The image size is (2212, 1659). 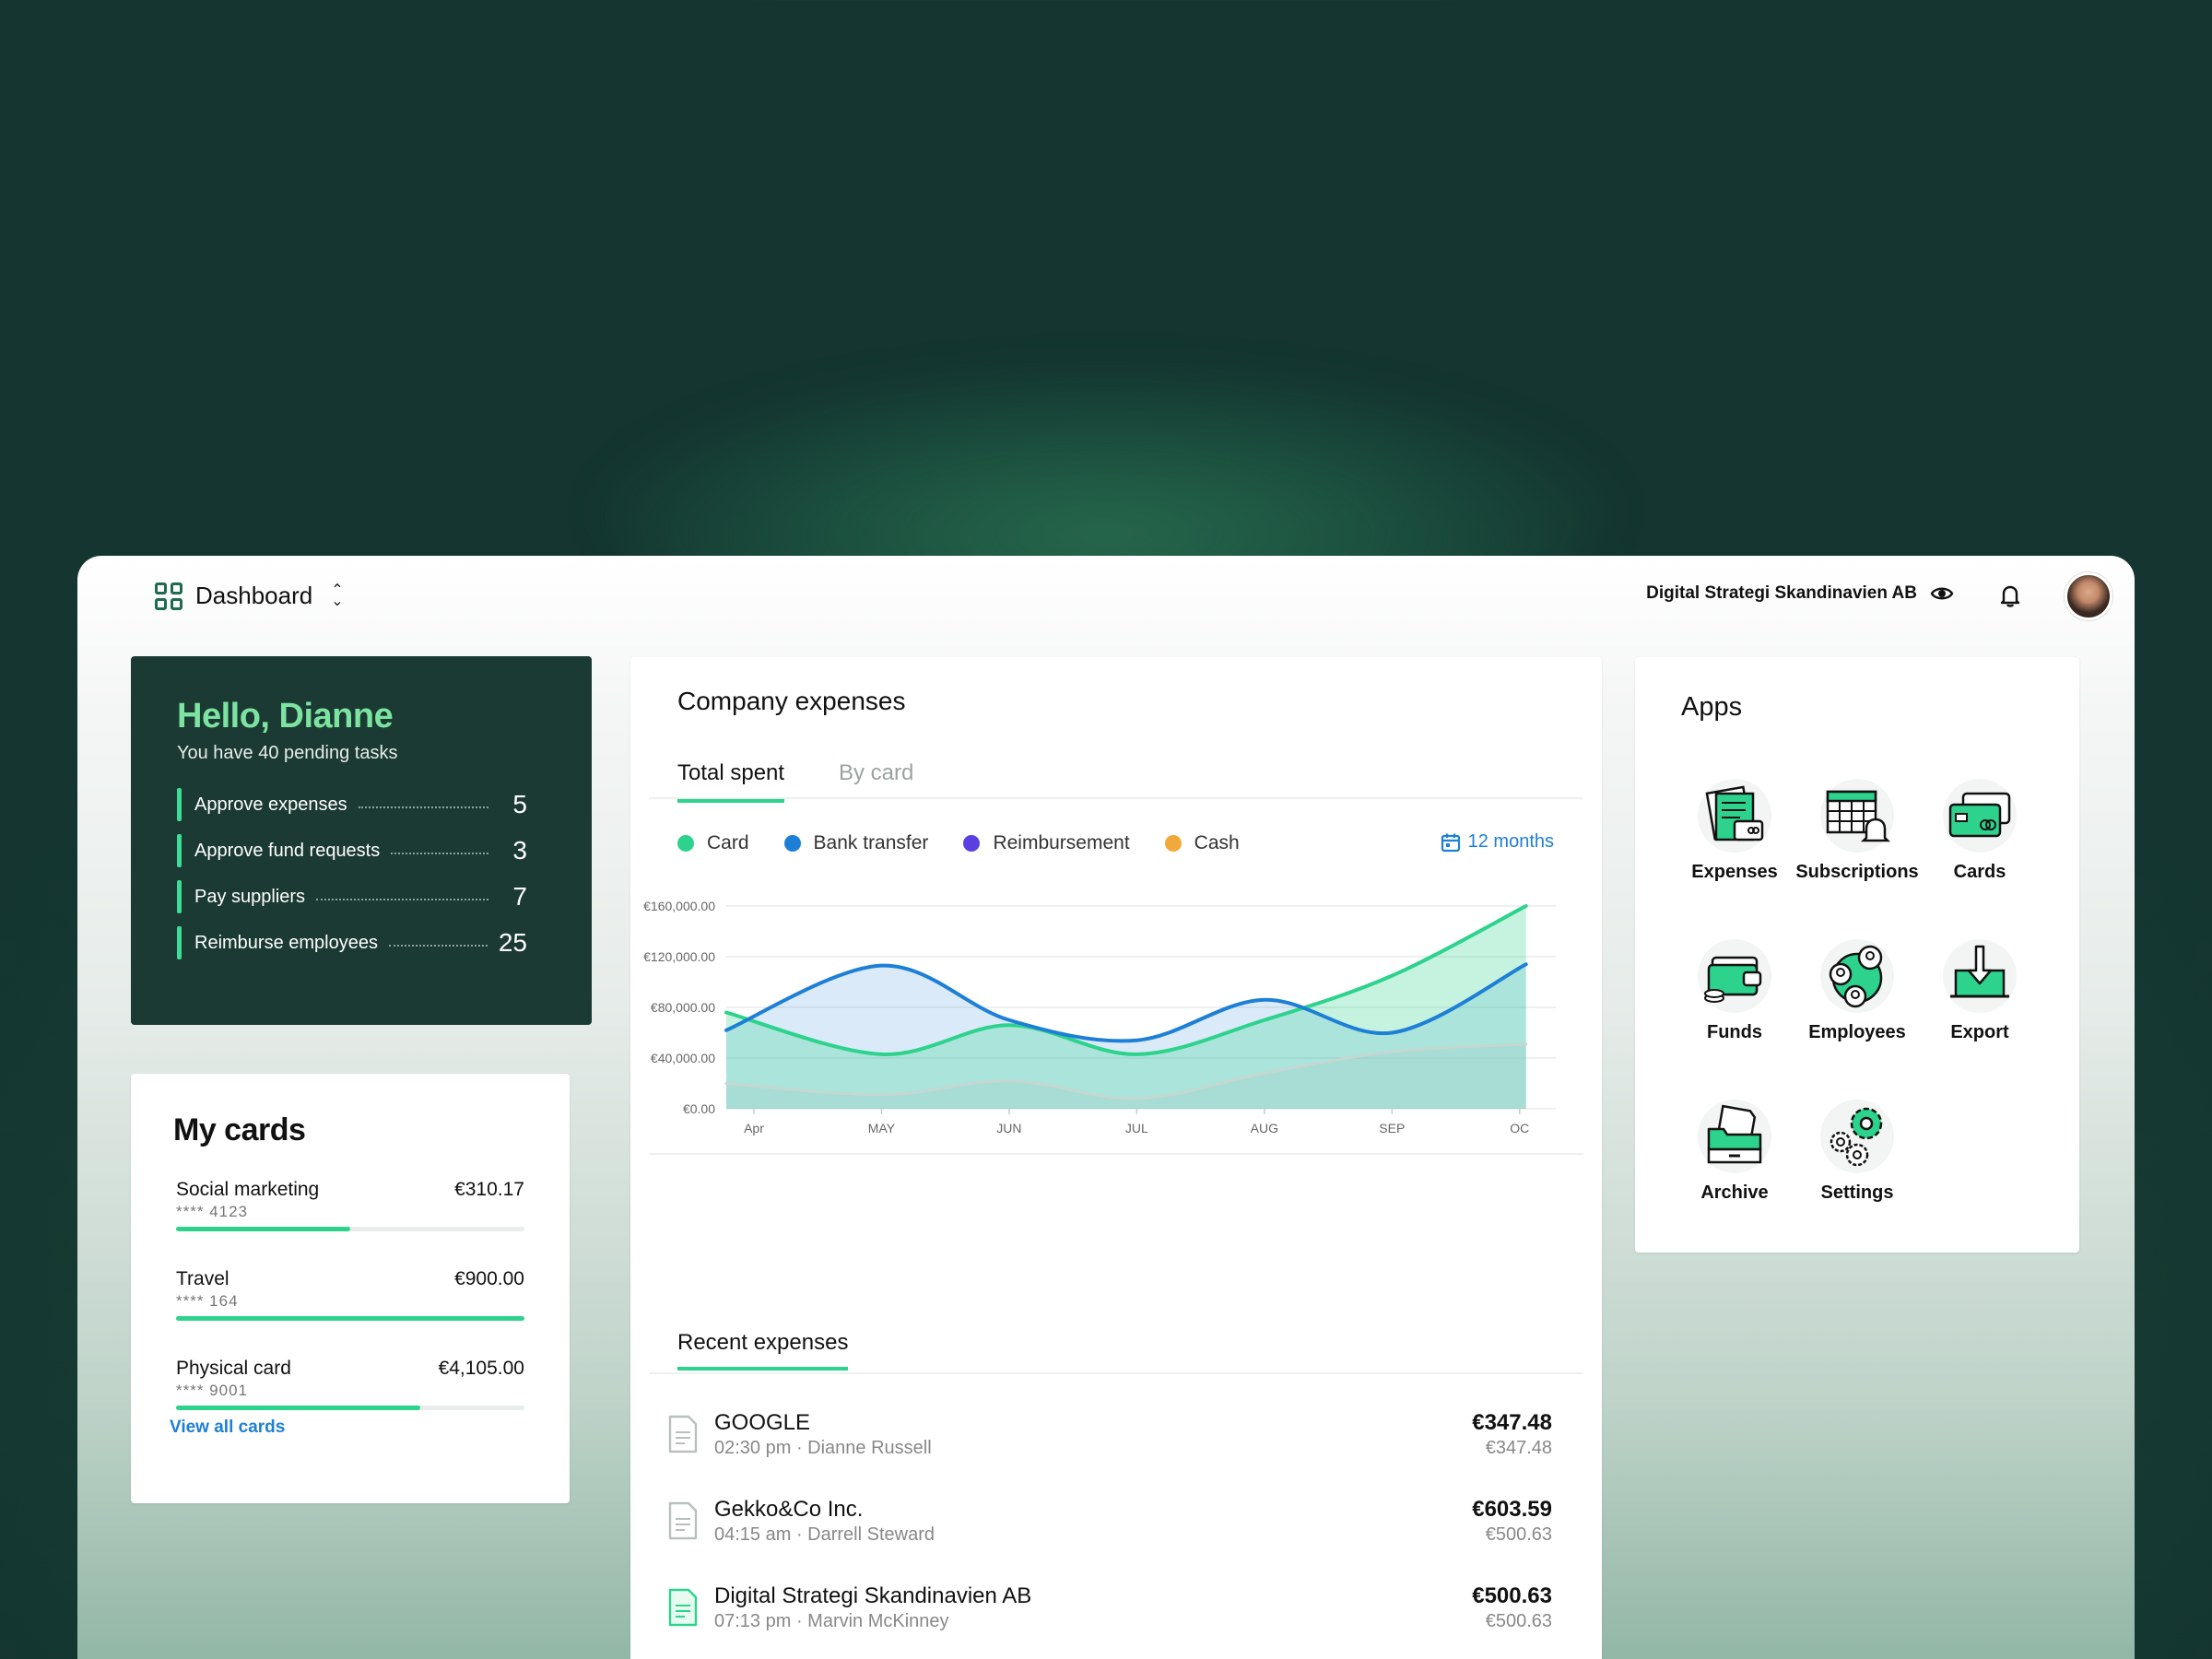 What do you see at coordinates (1497, 842) in the screenshot?
I see `range-selector: 12 months` at bounding box center [1497, 842].